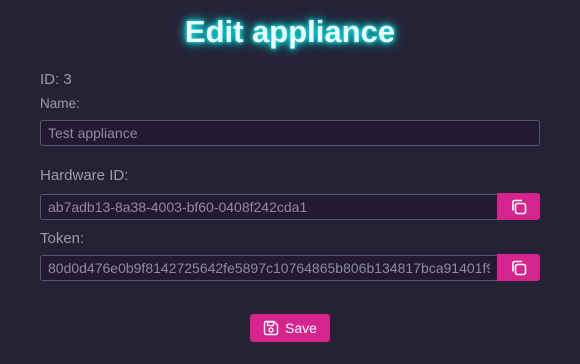  Describe the element at coordinates (56, 79) in the screenshot. I see `appliance-id: ID: 3` at that location.